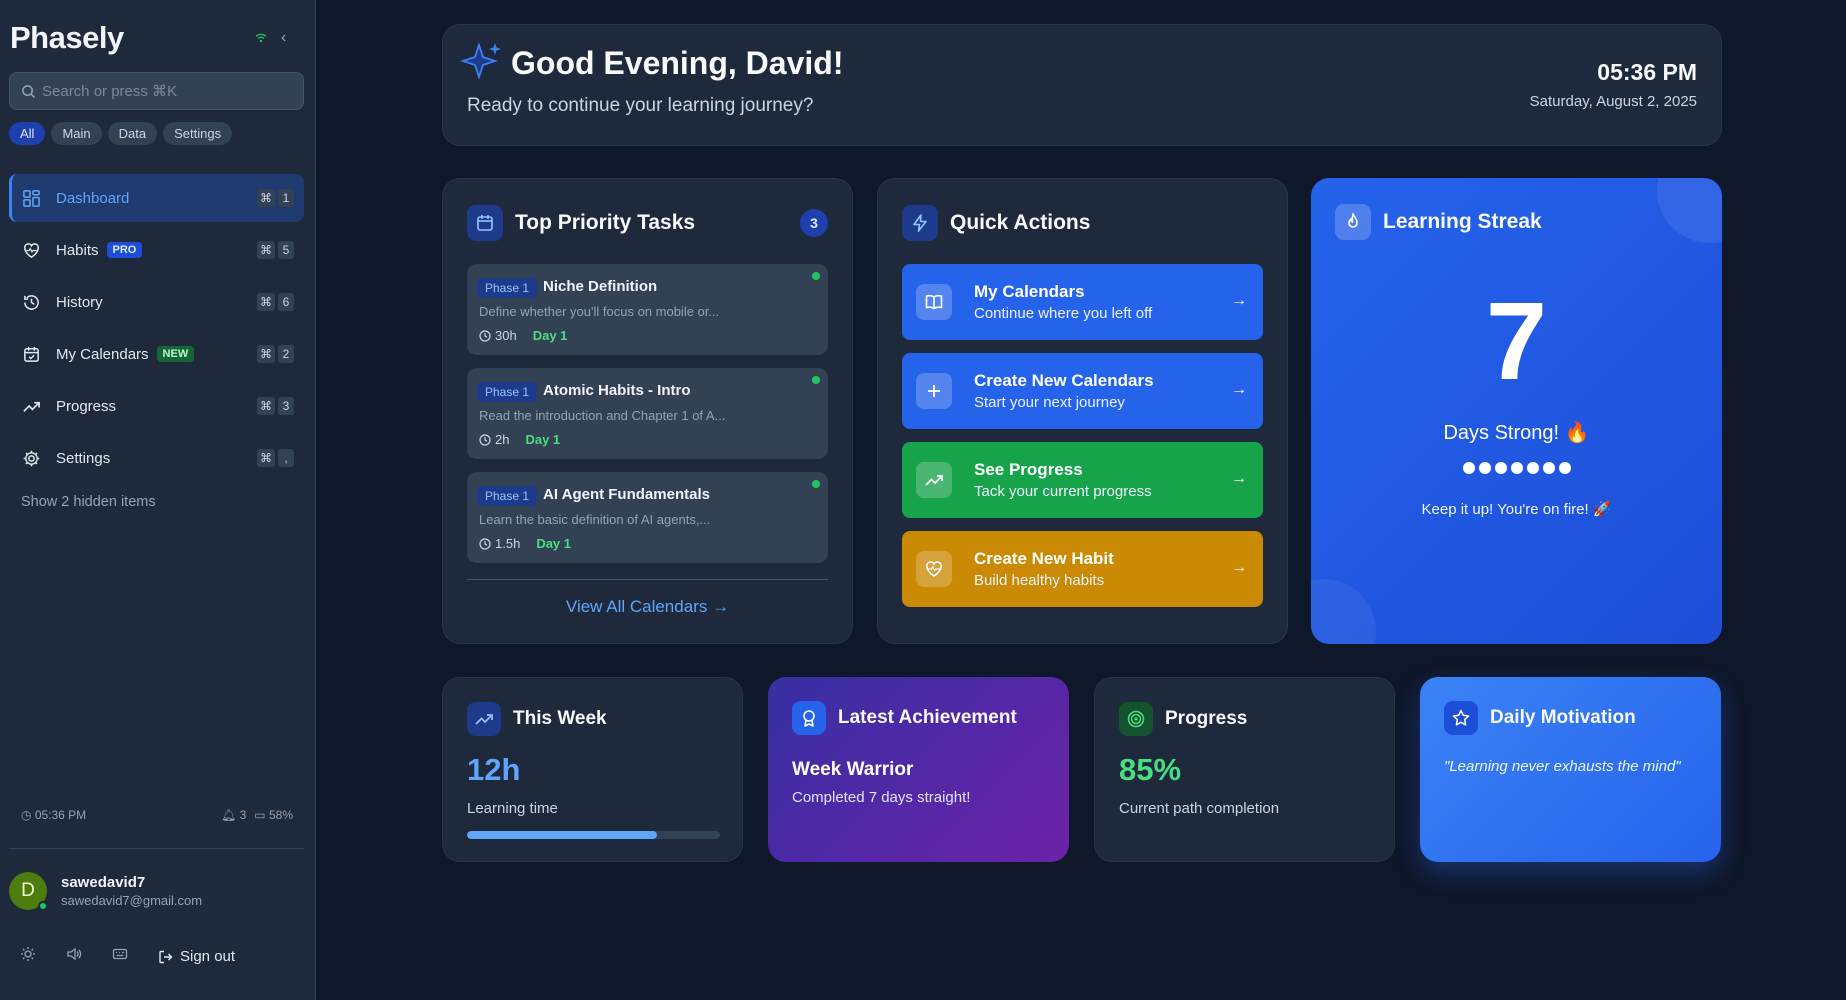 The image size is (1846, 1000). What do you see at coordinates (106, 891) in the screenshot?
I see `user-profile: D sawedavid7 sawedavid7@gmail.com` at bounding box center [106, 891].